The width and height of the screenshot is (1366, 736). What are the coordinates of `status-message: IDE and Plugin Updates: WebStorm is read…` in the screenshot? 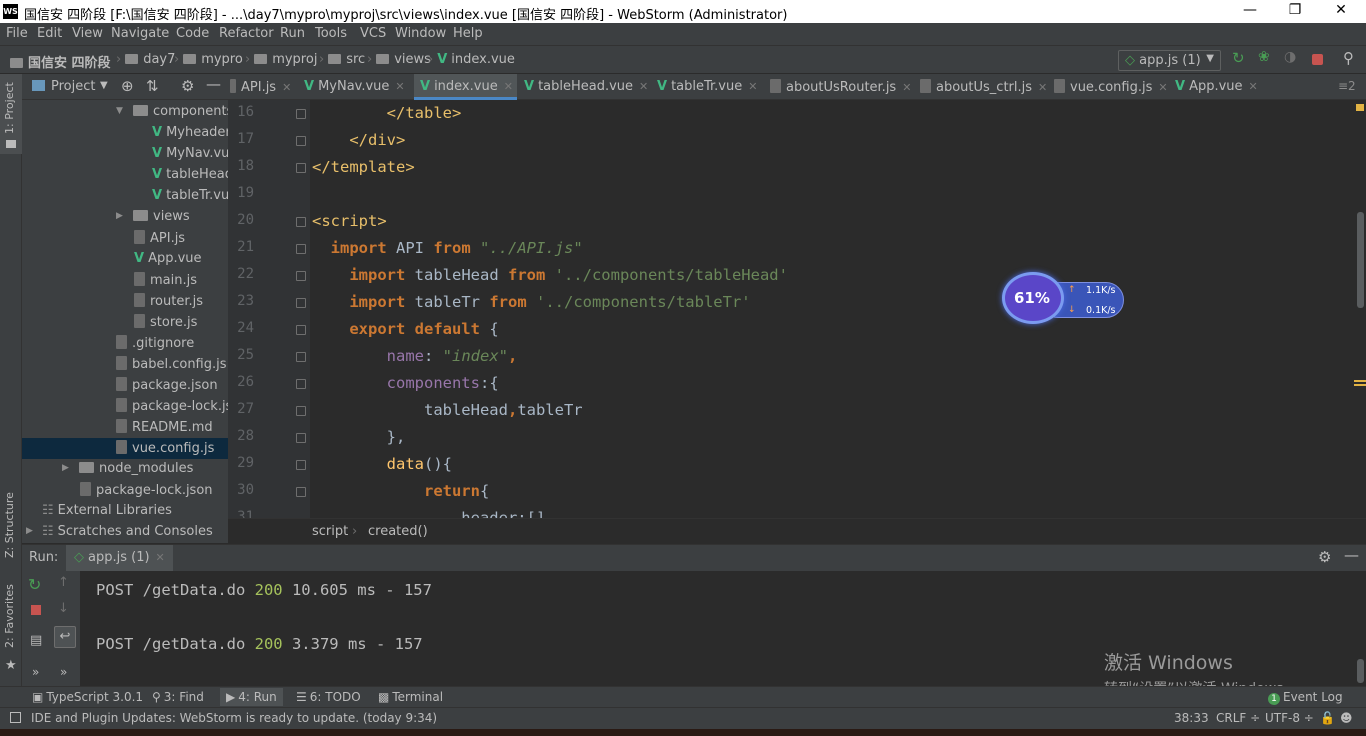 It's located at (234, 718).